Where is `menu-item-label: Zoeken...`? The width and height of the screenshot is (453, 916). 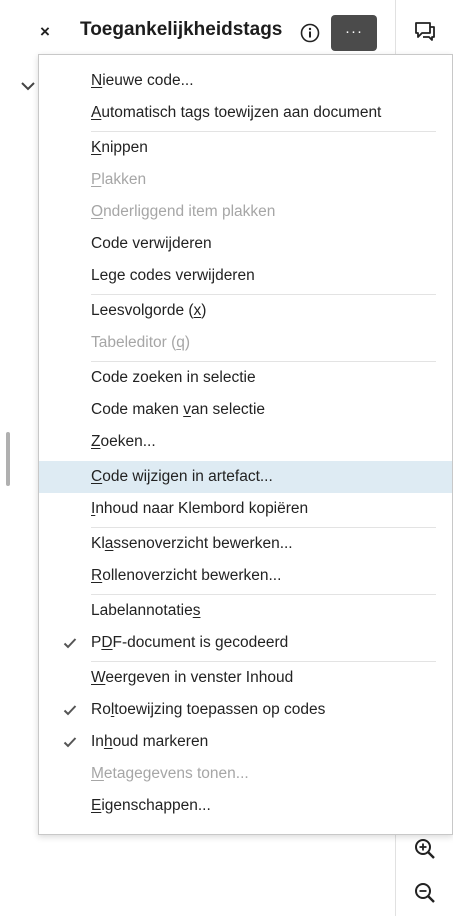 menu-item-label: Zoeken... is located at coordinates (123, 441).